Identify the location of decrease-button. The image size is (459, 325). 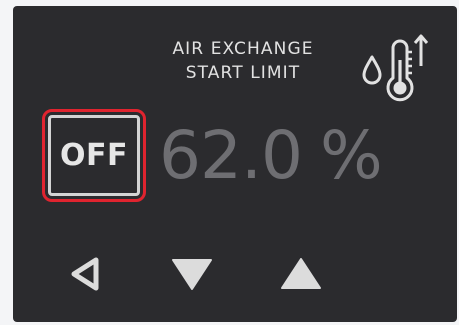
(192, 274).